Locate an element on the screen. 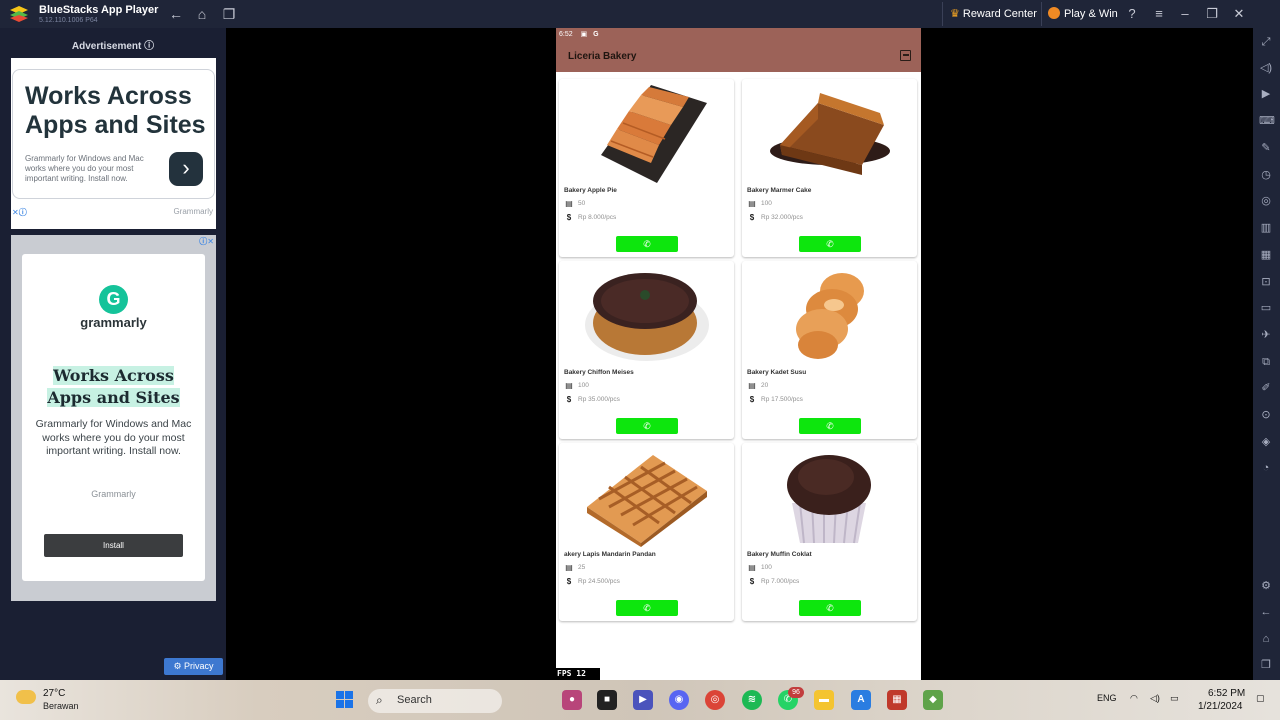  stock-row: ▤ 100 is located at coordinates (576, 386).